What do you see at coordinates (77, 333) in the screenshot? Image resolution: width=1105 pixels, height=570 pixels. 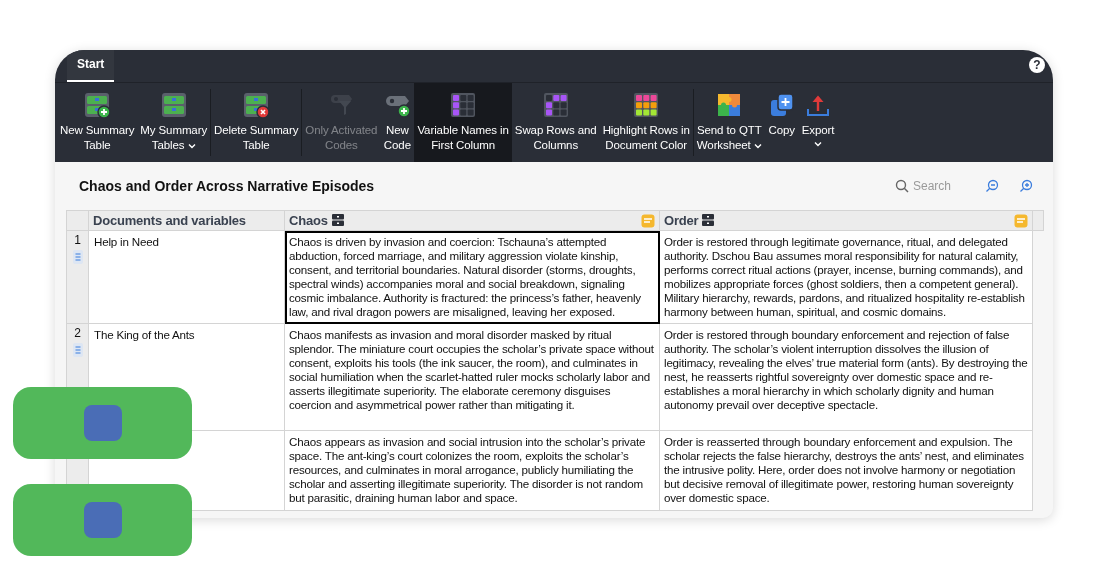 I see `row-number: 2` at bounding box center [77, 333].